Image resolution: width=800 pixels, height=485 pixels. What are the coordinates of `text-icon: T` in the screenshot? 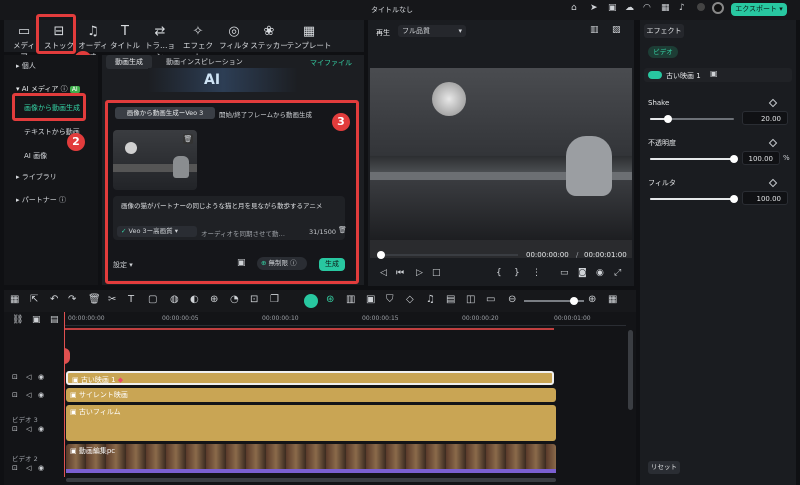 It's located at (131, 300).